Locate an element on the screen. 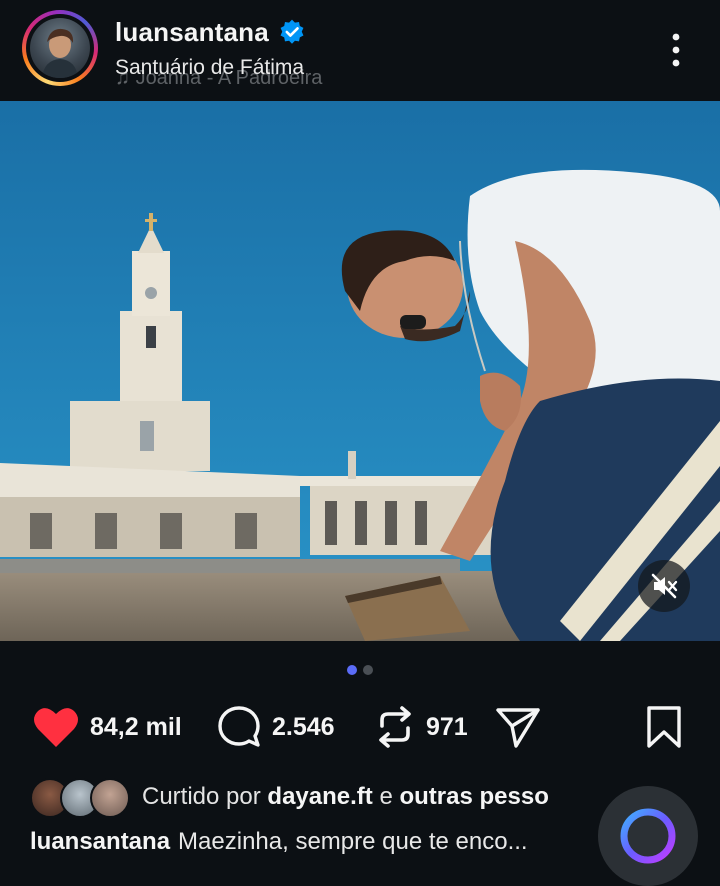 The image size is (720, 886). repost-icon is located at coordinates (395, 727).